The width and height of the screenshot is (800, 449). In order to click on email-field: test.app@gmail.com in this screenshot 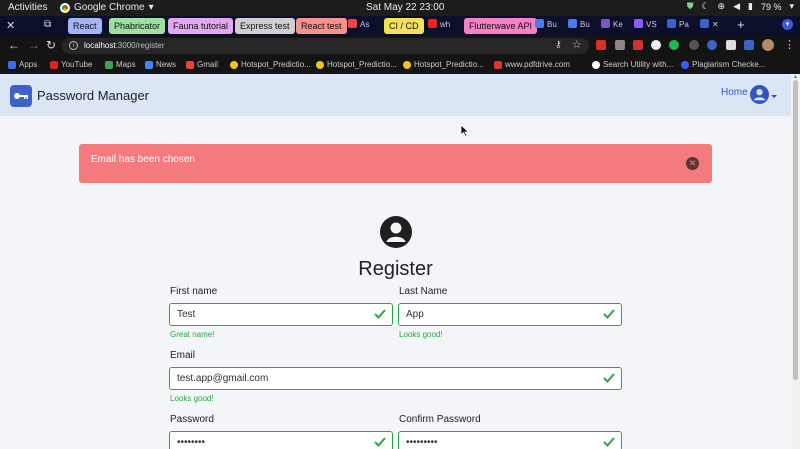, I will do `click(395, 378)`.